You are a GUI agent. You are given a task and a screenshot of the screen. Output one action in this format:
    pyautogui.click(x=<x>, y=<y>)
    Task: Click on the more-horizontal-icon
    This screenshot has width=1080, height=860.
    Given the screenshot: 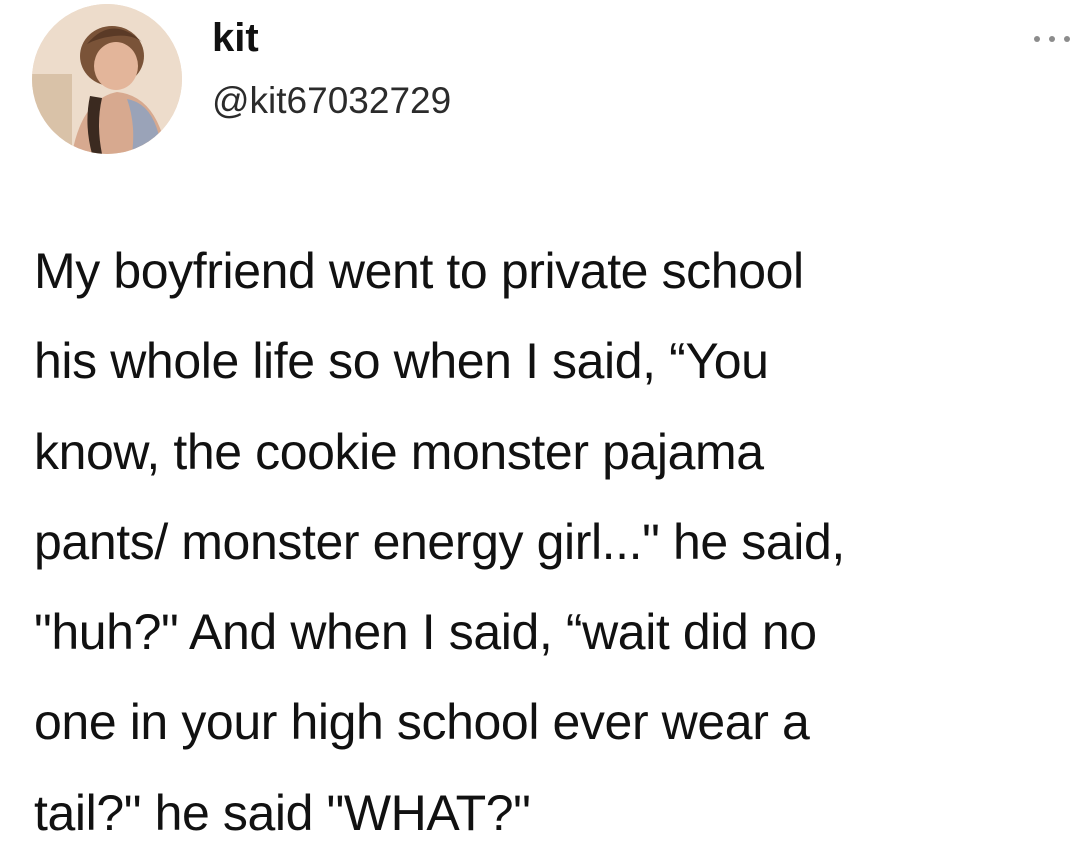 What is the action you would take?
    pyautogui.click(x=1052, y=39)
    